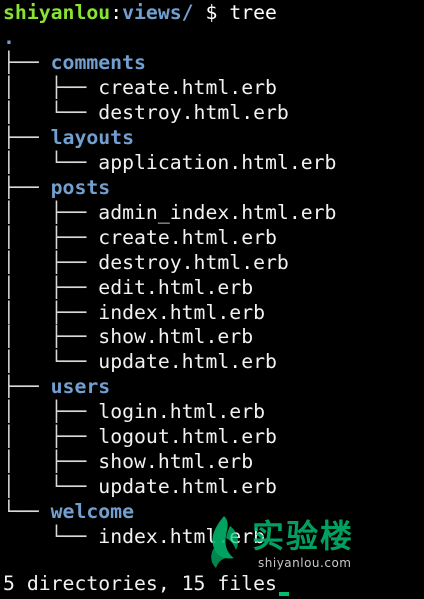  I want to click on tree-directory-line: ├── users, so click(56, 386).